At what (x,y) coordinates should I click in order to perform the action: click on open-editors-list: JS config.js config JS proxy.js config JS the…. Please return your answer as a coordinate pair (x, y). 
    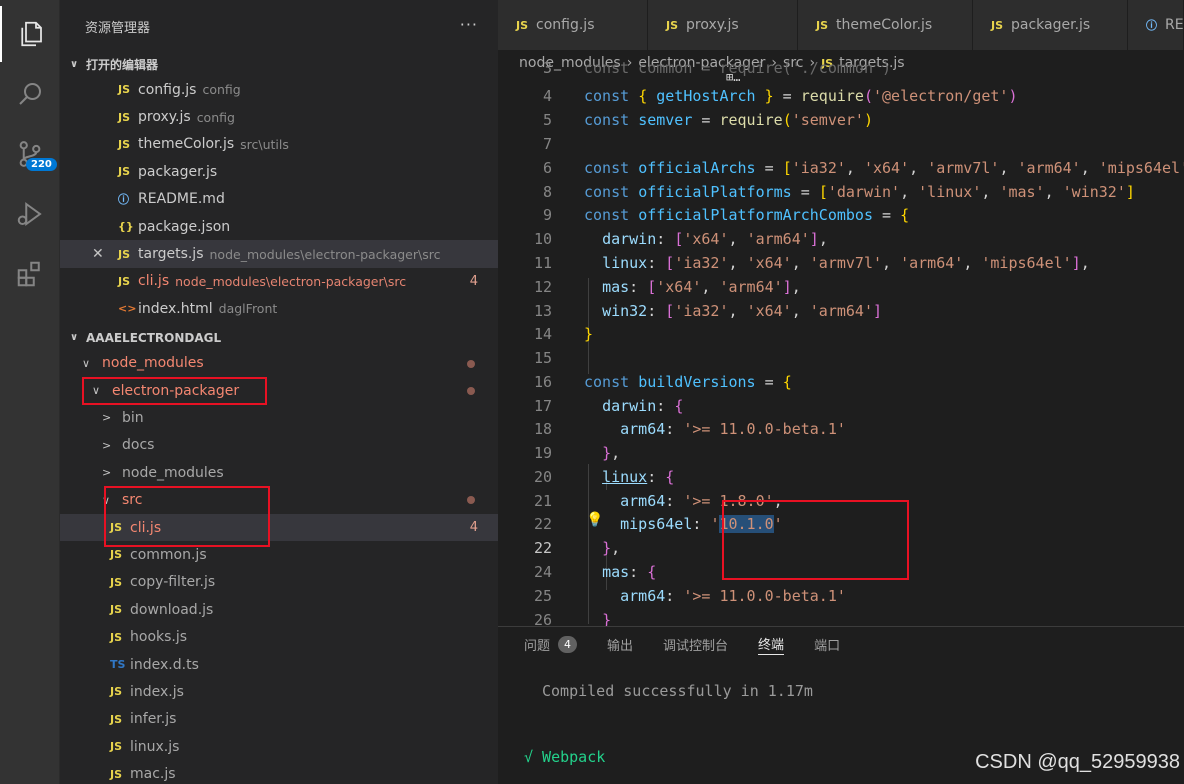
    Looking at the image, I should click on (279, 199).